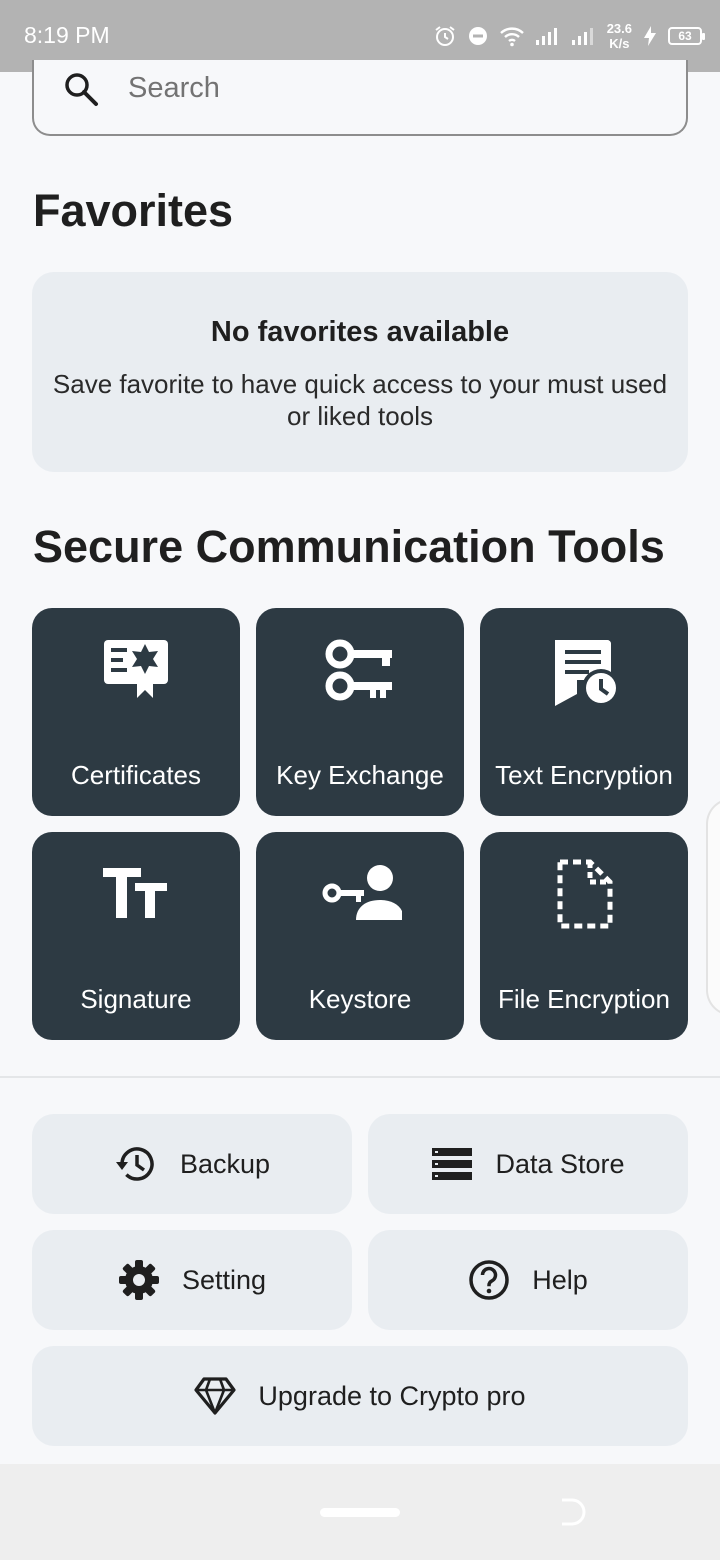 The height and width of the screenshot is (1560, 720). What do you see at coordinates (136, 775) in the screenshot?
I see `tool-label: Certificates` at bounding box center [136, 775].